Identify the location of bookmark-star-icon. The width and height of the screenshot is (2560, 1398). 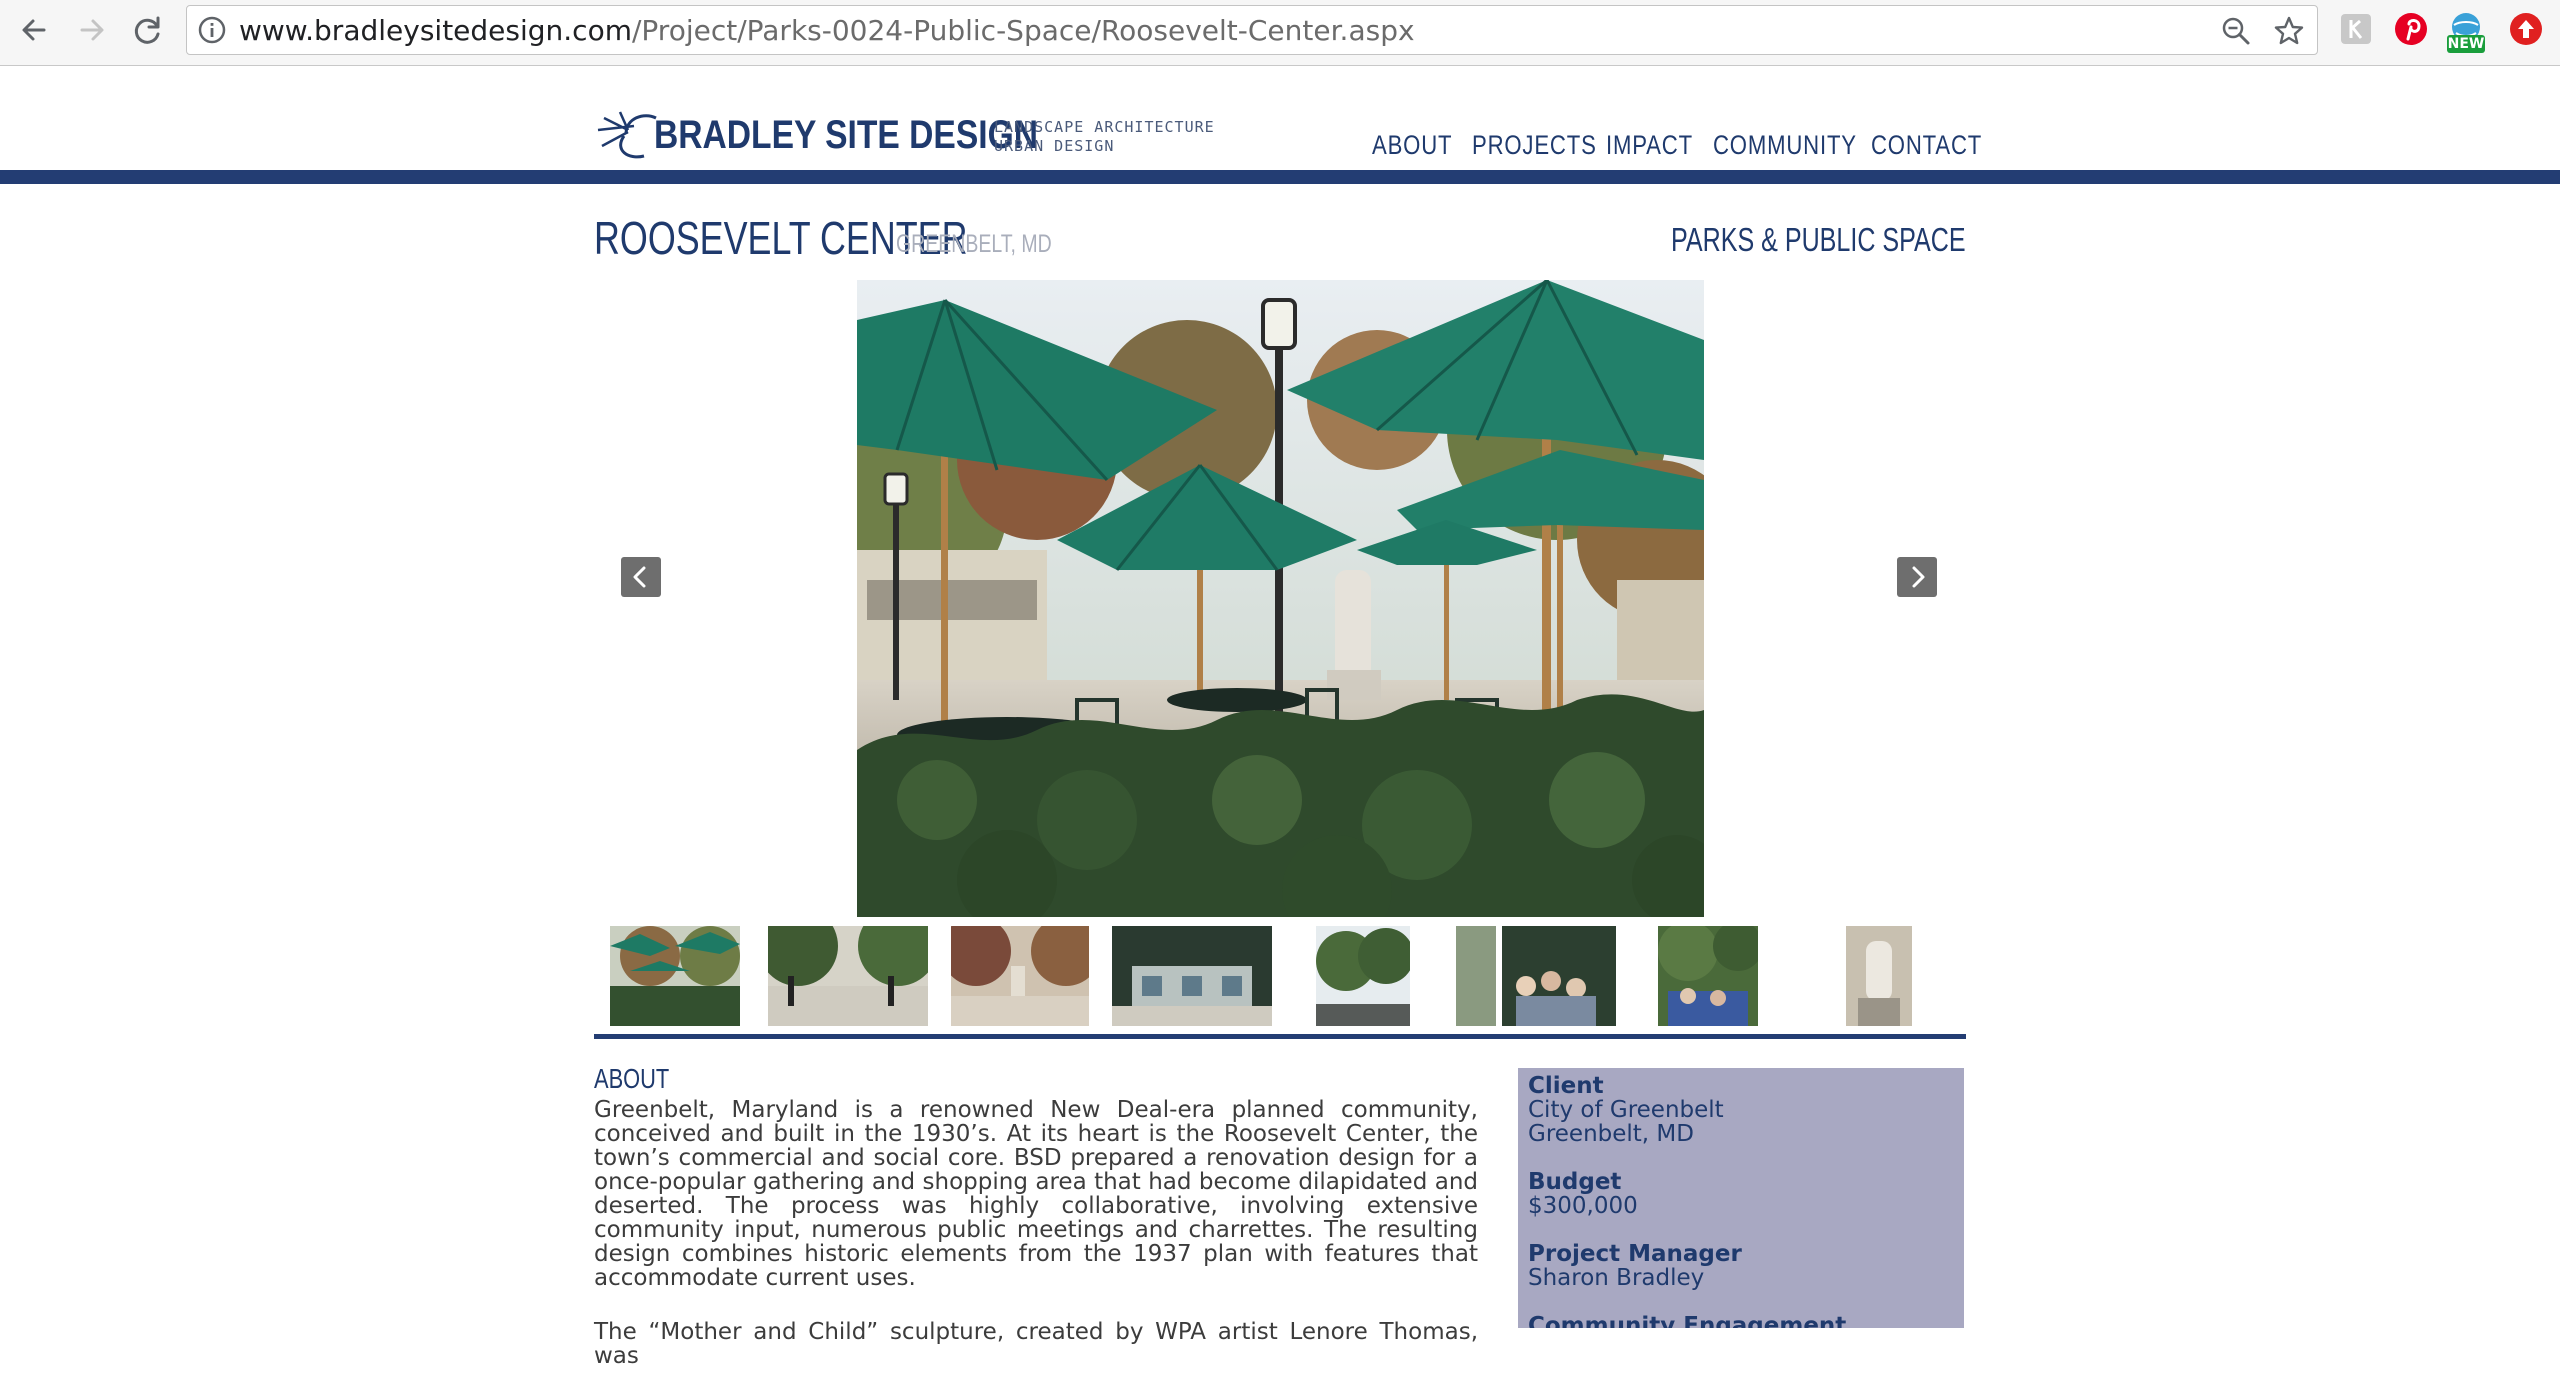
(2289, 31).